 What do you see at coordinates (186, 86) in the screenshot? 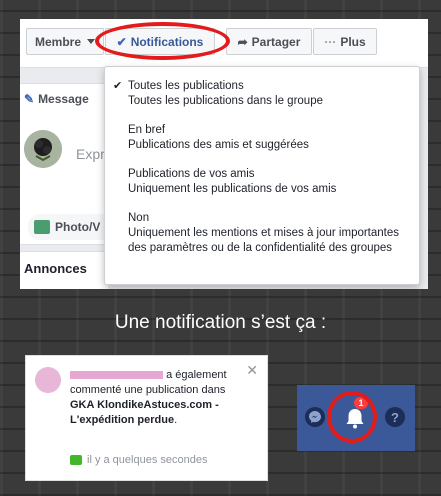
I see `option-title: Toutes les publications` at bounding box center [186, 86].